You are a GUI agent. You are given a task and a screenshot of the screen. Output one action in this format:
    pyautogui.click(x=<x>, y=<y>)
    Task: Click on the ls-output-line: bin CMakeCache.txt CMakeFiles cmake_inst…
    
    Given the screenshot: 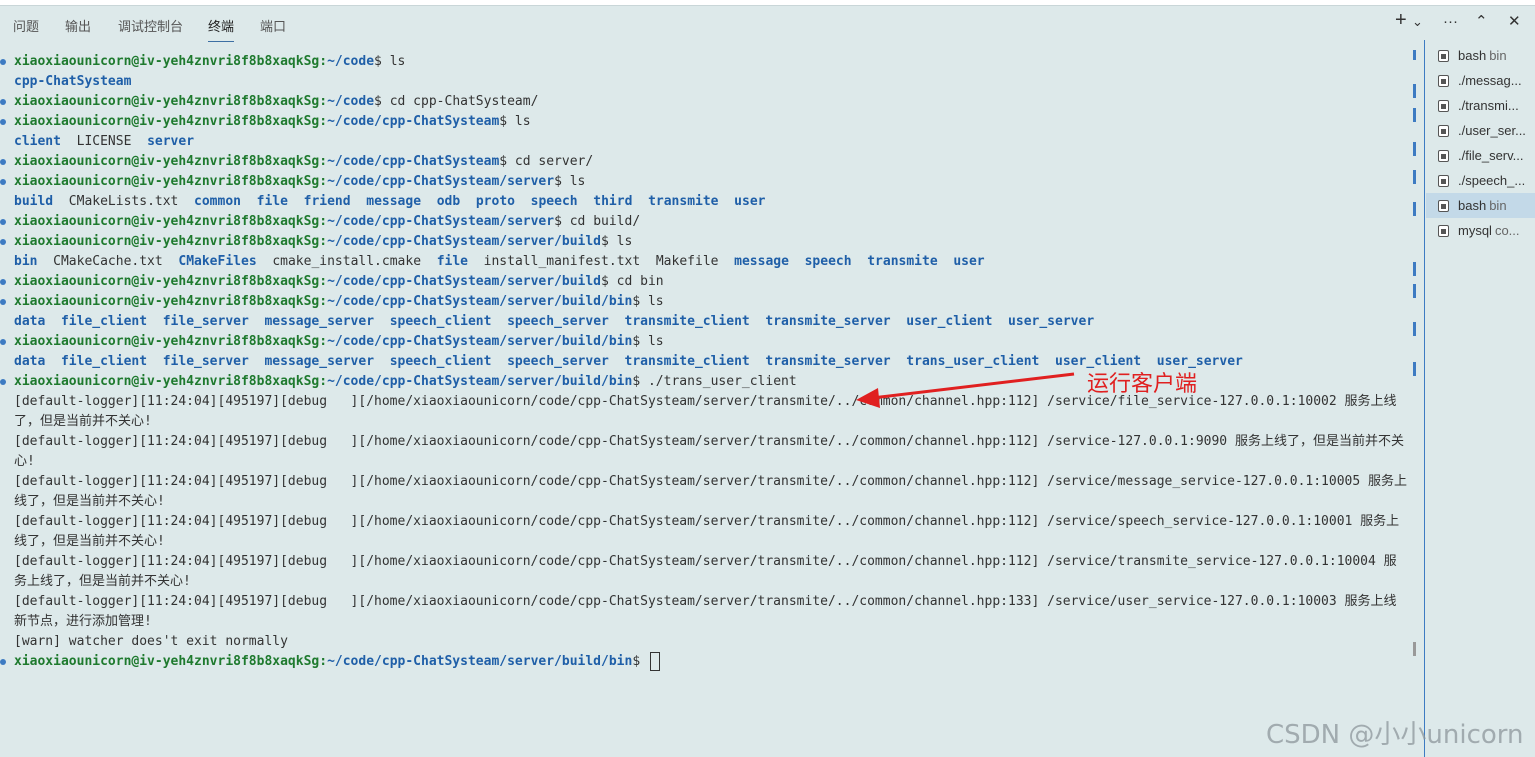 What is the action you would take?
    pyautogui.click(x=499, y=262)
    